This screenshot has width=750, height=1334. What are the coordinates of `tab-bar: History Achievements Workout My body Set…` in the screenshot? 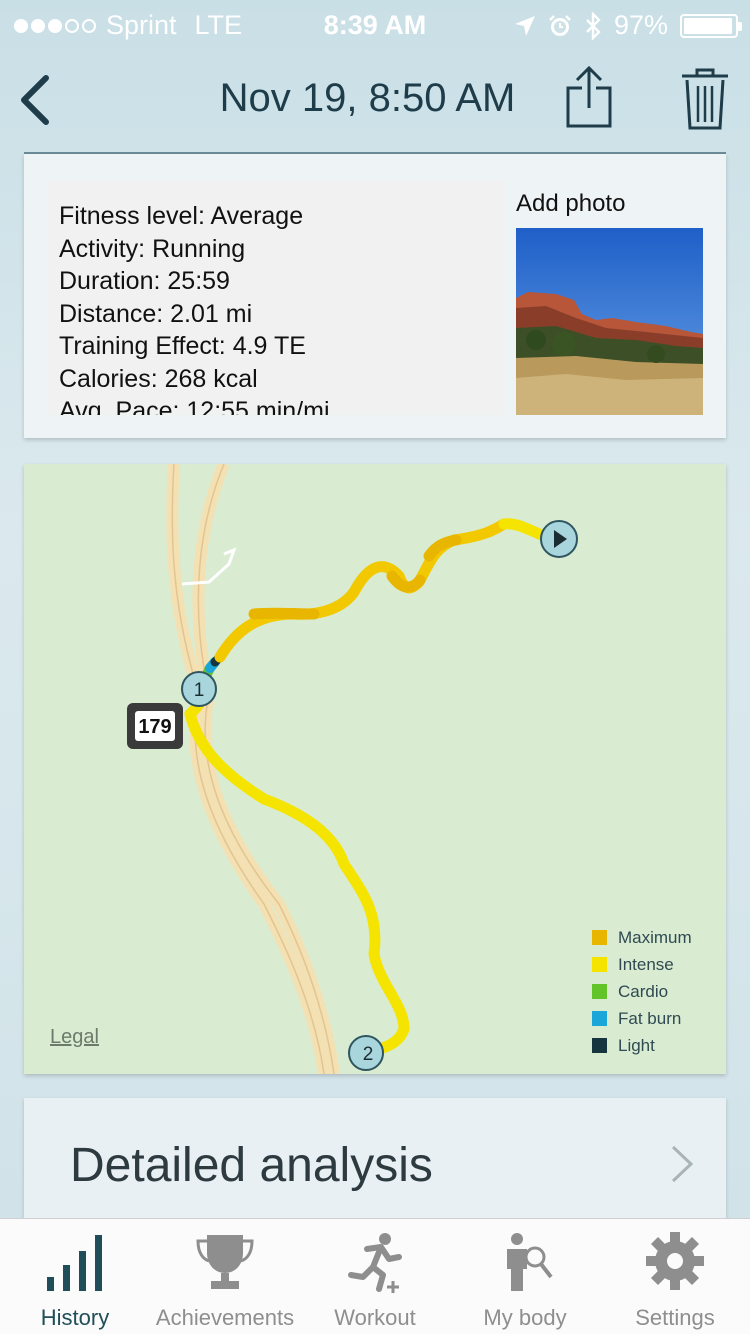 It's located at (375, 1276).